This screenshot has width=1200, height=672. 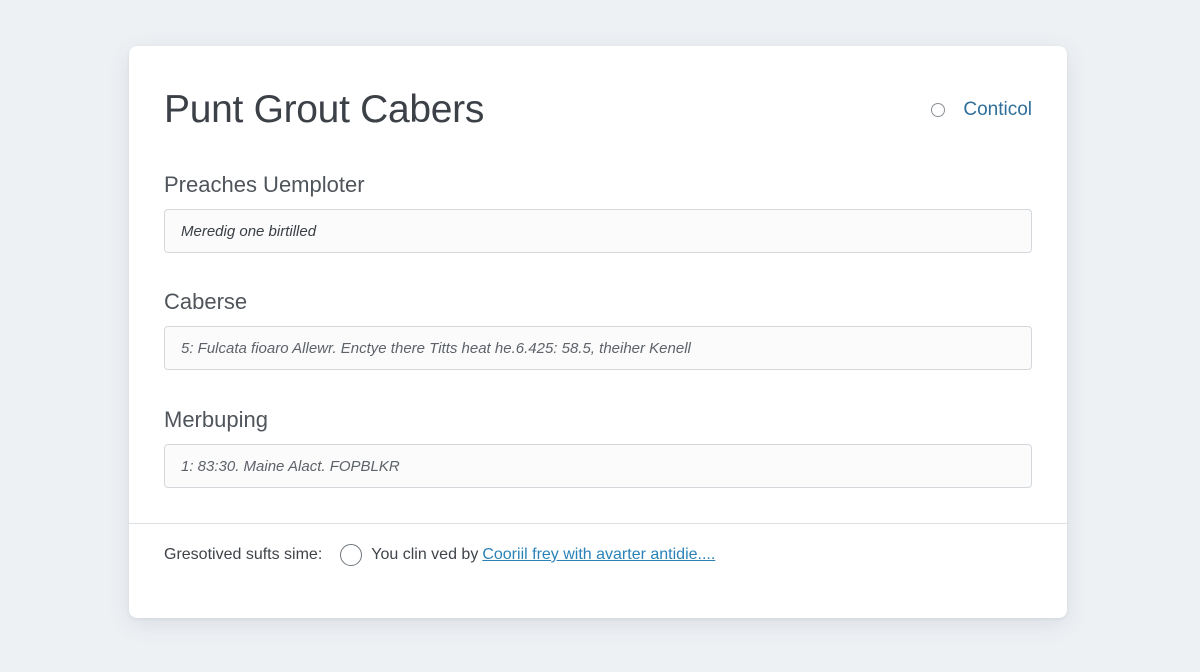 I want to click on conticol-toggle: Conticol, so click(x=981, y=110).